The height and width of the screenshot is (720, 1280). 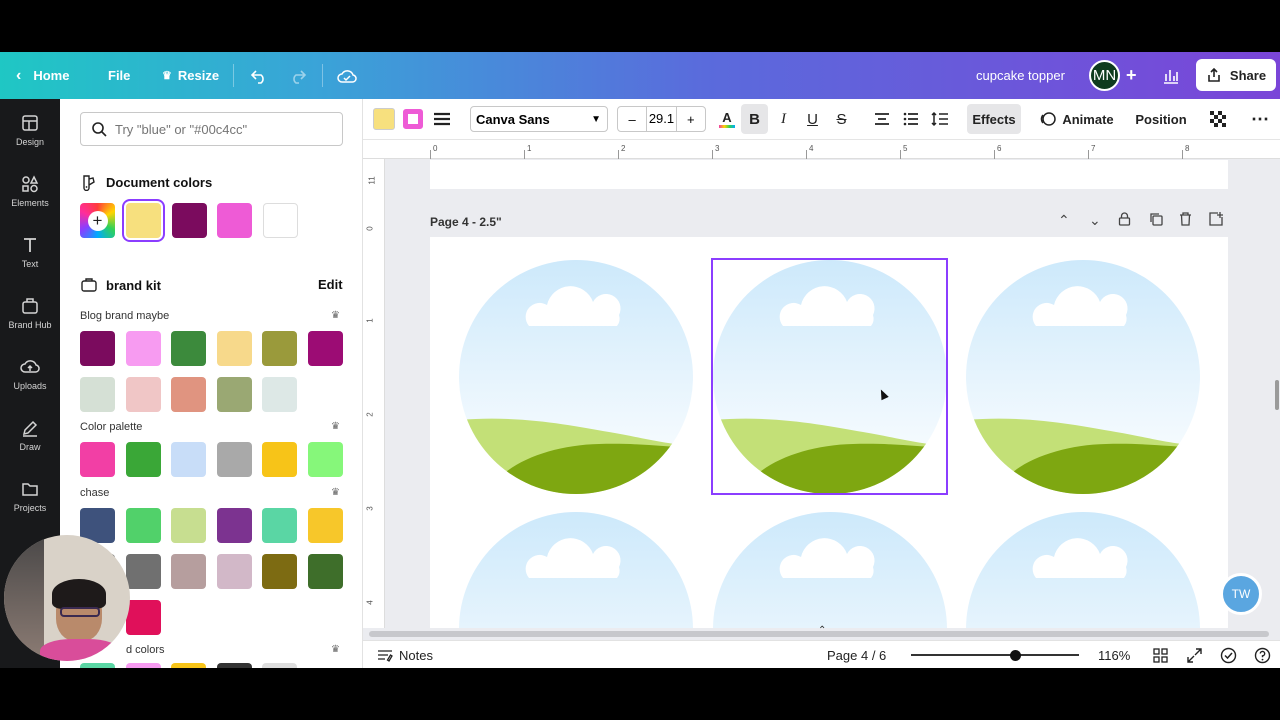 I want to click on zoom-slider-track, so click(x=995, y=655).